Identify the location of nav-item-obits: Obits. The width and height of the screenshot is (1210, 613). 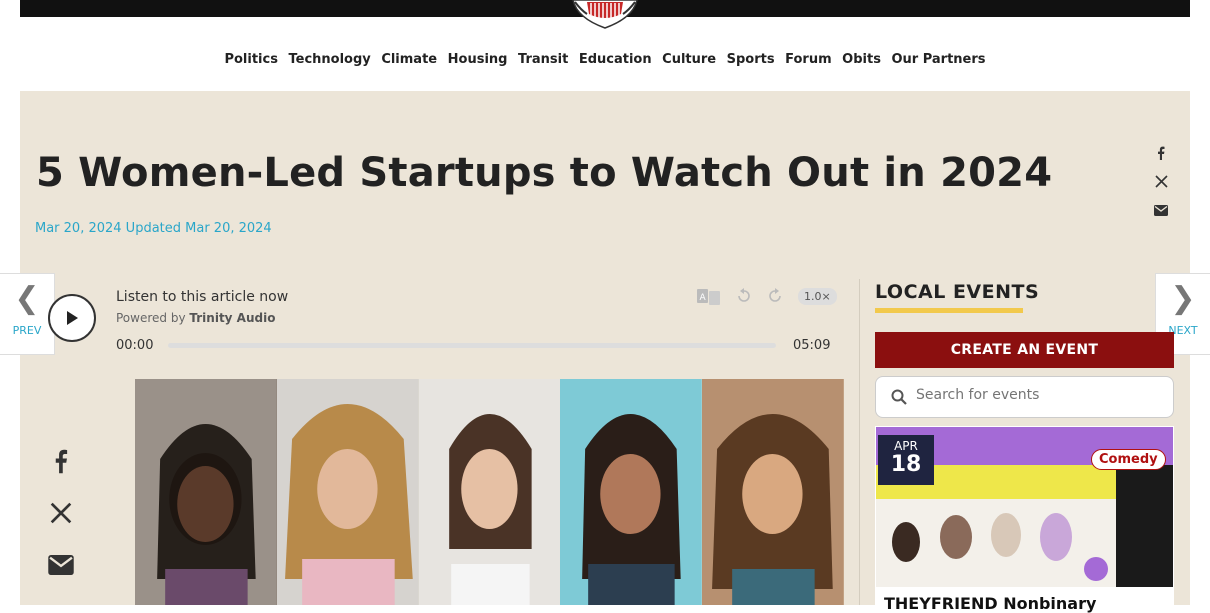
(861, 59).